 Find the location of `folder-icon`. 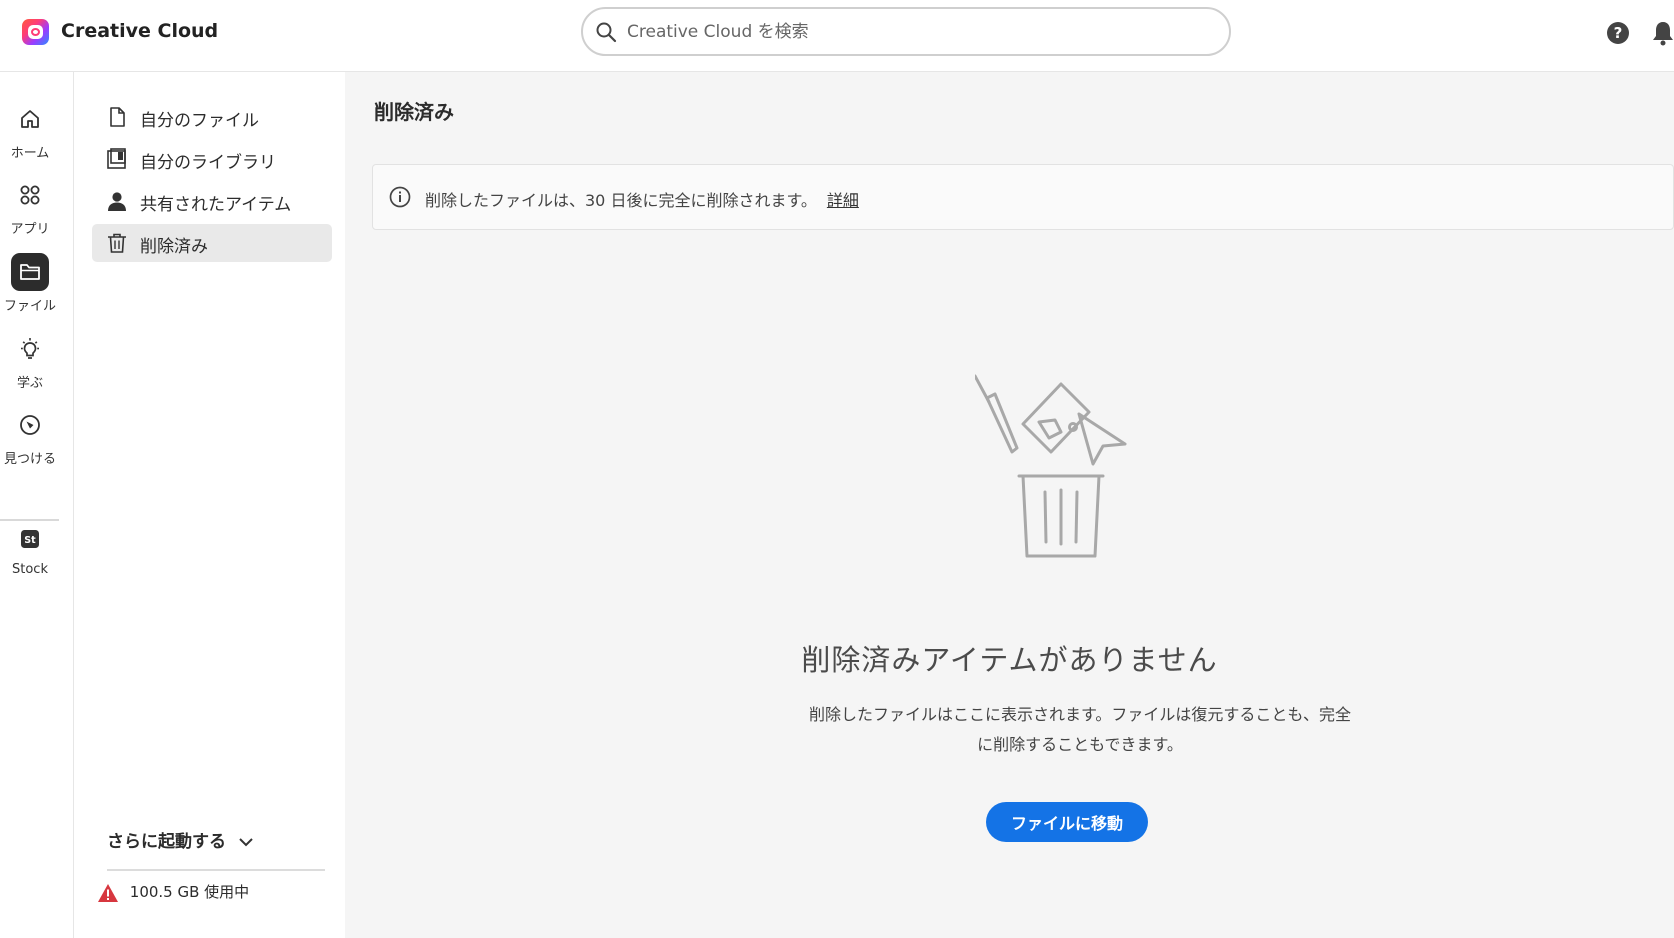

folder-icon is located at coordinates (30, 272).